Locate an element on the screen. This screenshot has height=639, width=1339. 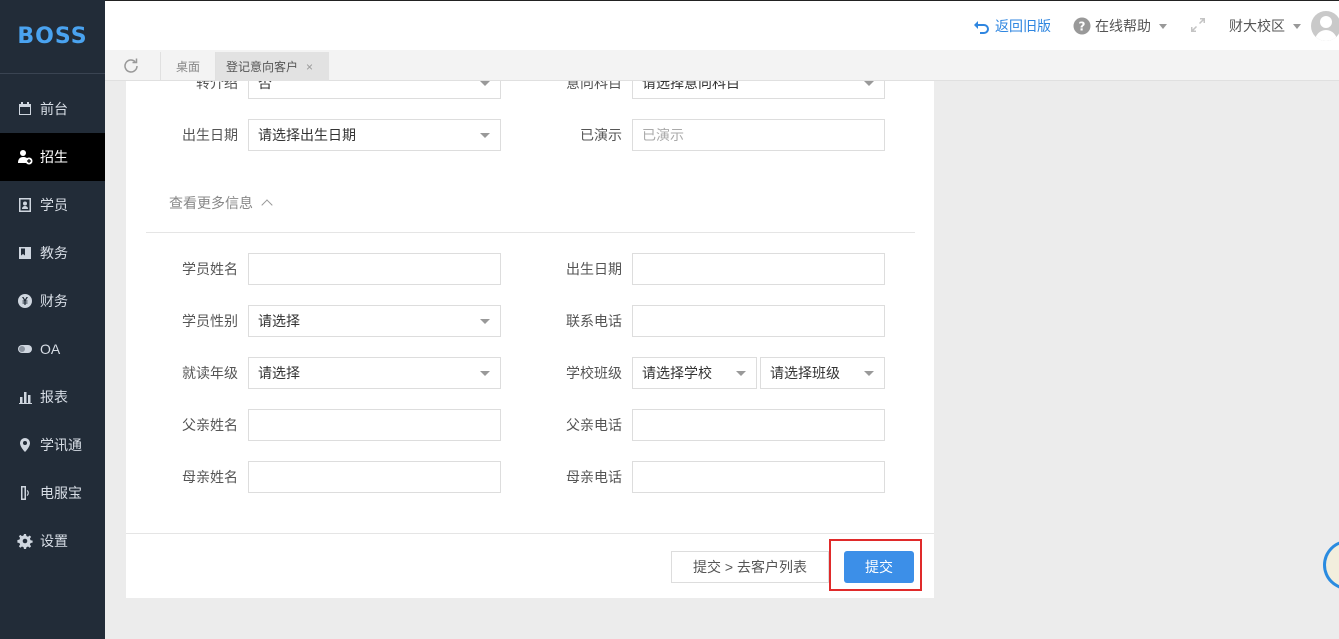
father-name-input is located at coordinates (374, 425).